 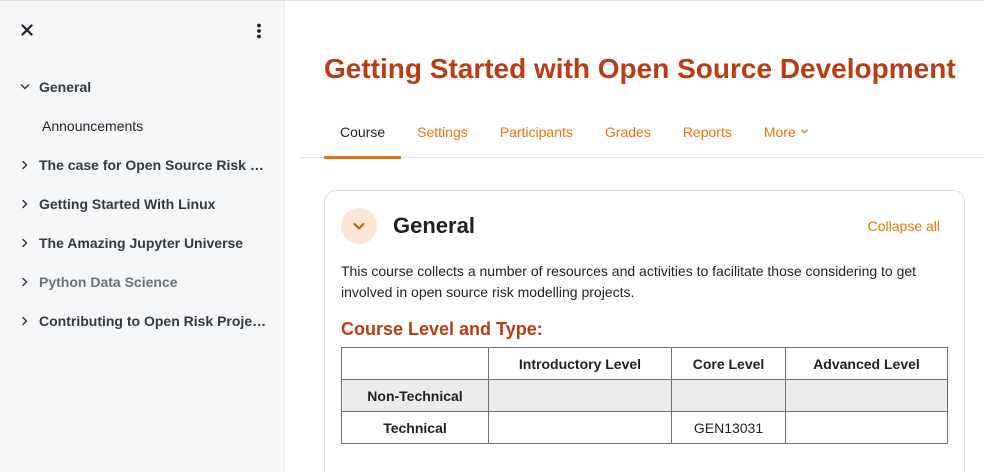 I want to click on tab-reports: Reports, so click(x=707, y=131).